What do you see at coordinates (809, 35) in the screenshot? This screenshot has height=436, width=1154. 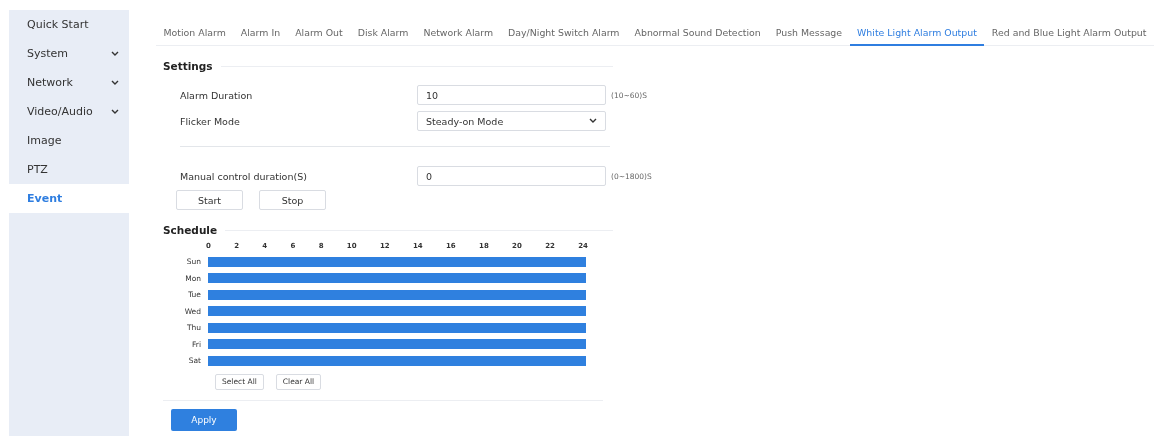 I see `tab: Push Message` at bounding box center [809, 35].